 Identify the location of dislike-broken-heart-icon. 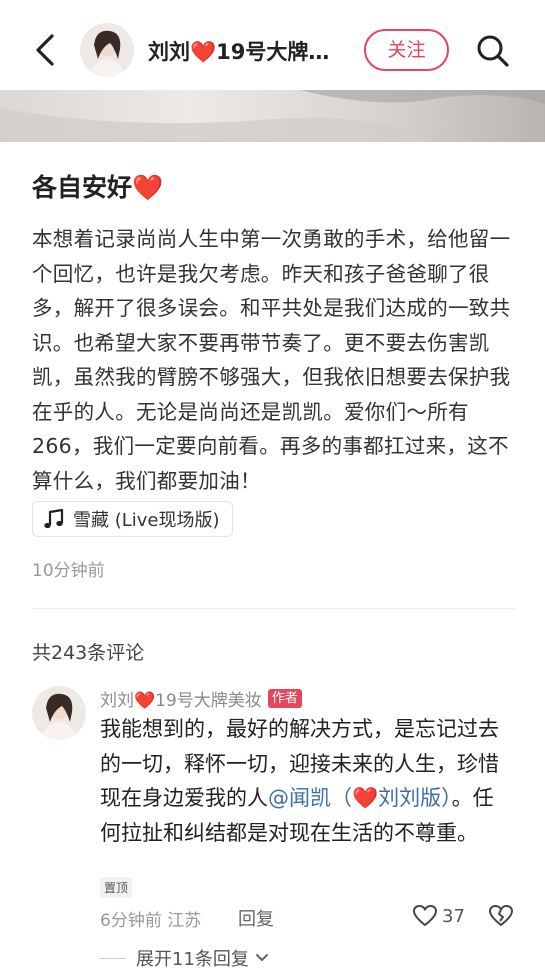
(501, 916).